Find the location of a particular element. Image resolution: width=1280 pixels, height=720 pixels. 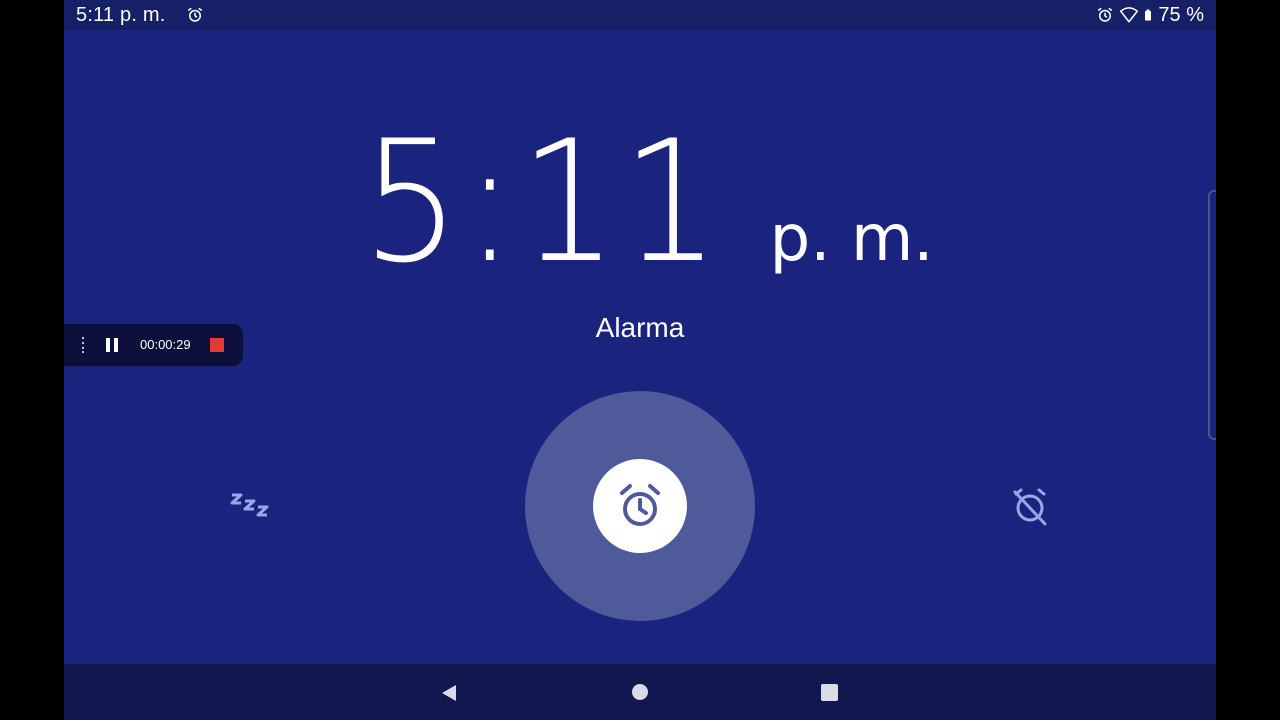

stop-icon is located at coordinates (217, 345).